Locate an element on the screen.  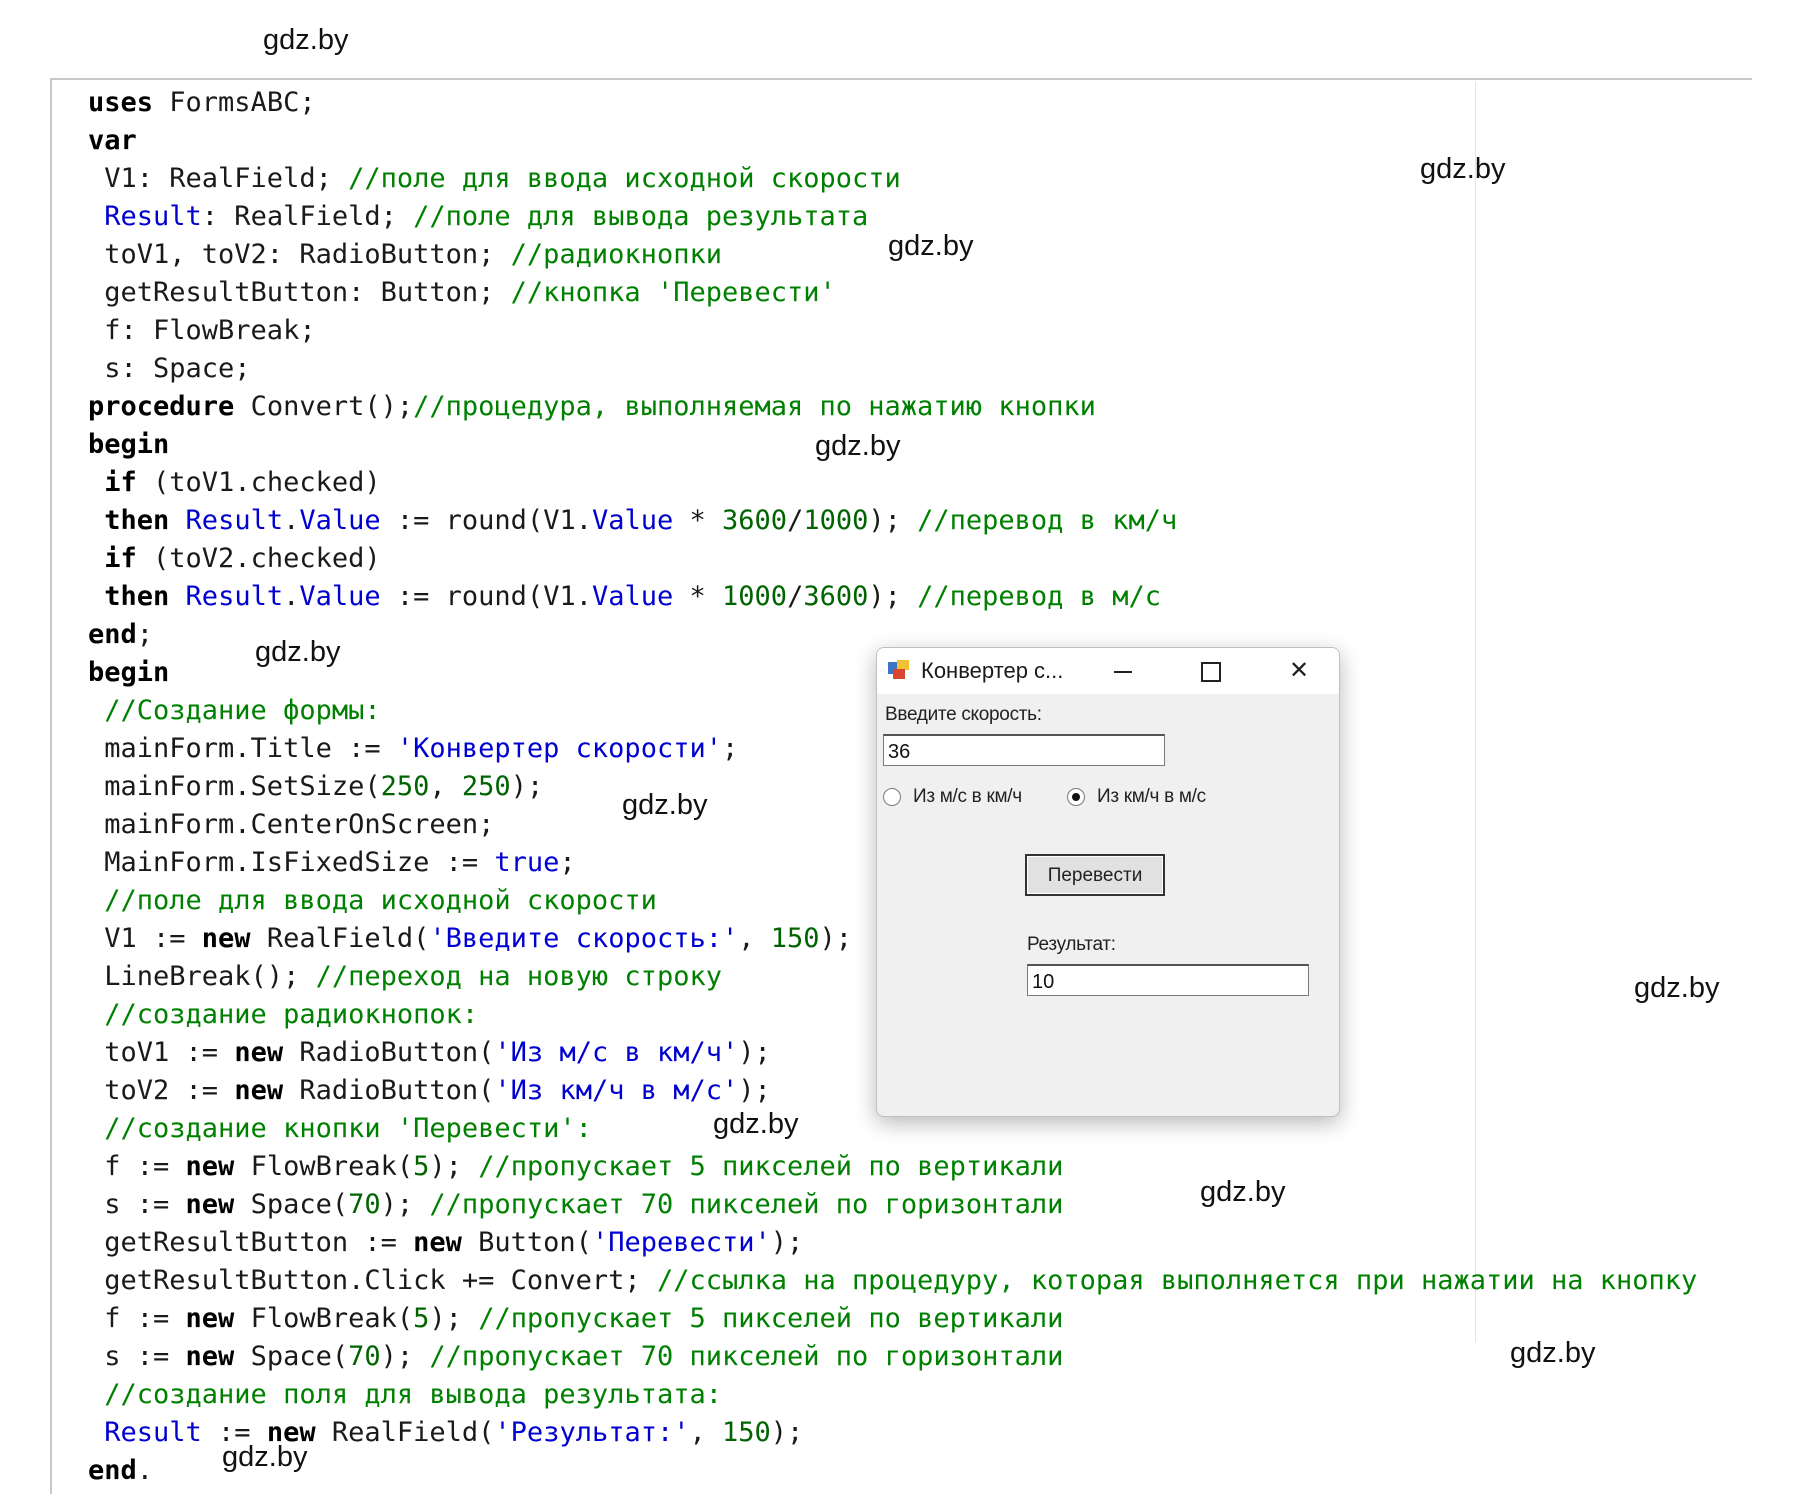
code-token: RealField( is located at coordinates (405, 1432).